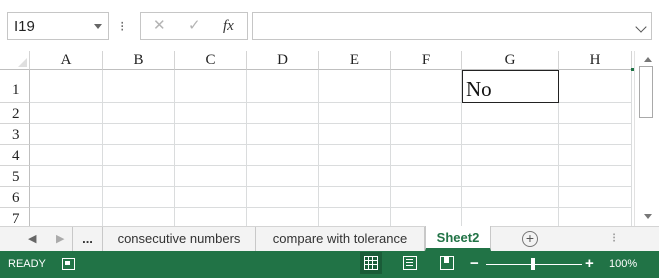 The height and width of the screenshot is (278, 659). What do you see at coordinates (410, 263) in the screenshot?
I see `page-layout-view-icon` at bounding box center [410, 263].